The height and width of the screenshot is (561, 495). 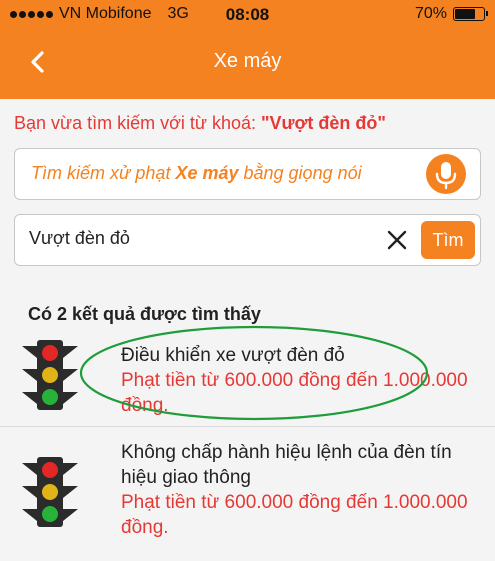 What do you see at coordinates (247, 61) in the screenshot?
I see `page-title: Xe máy` at bounding box center [247, 61].